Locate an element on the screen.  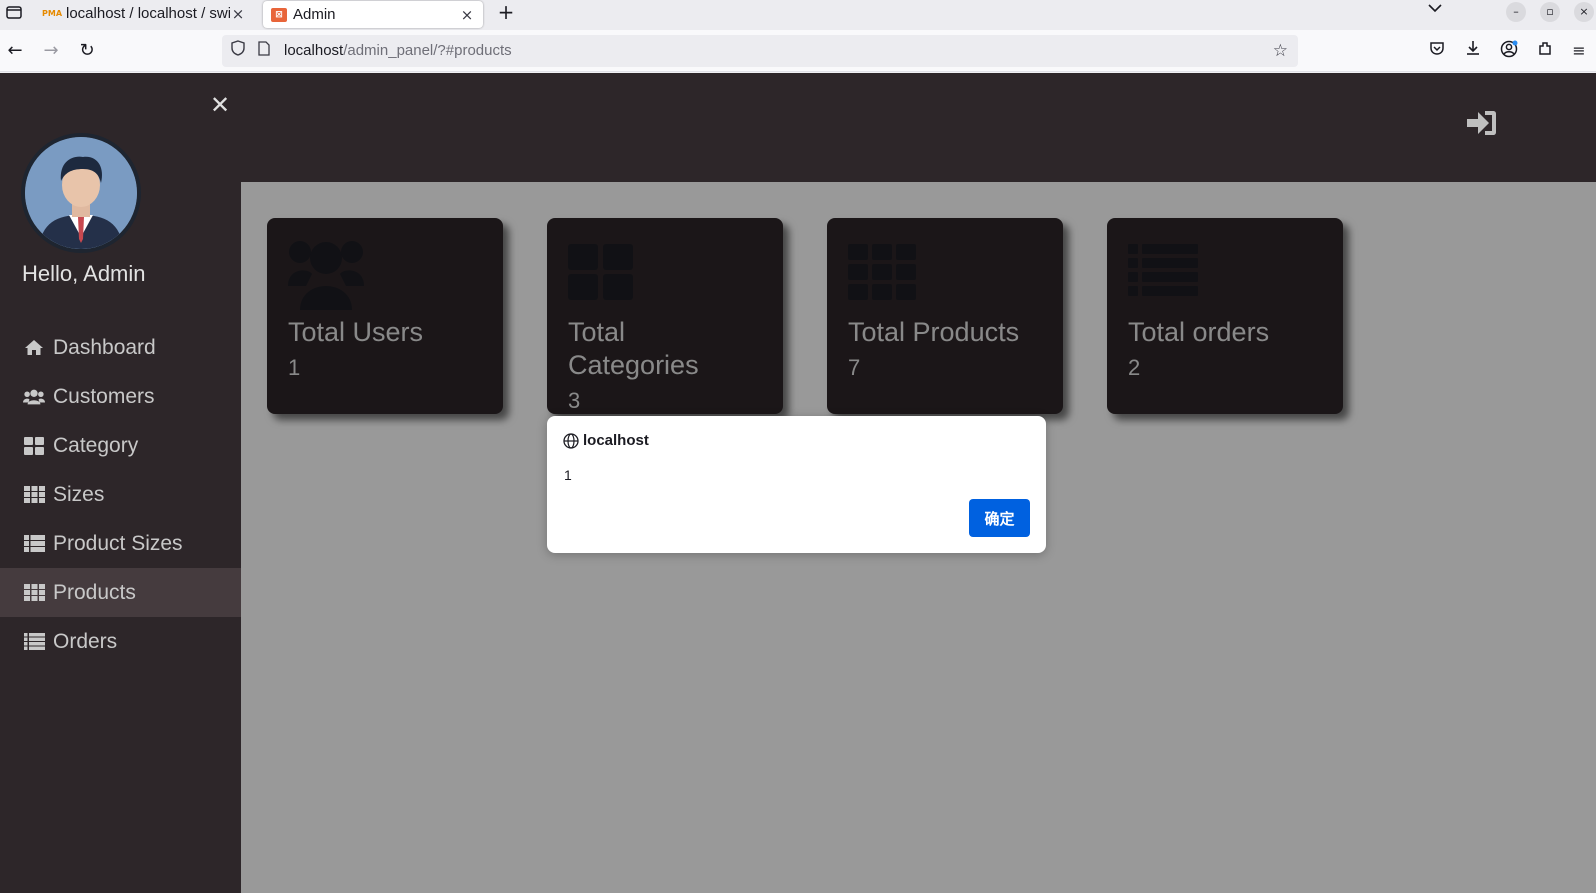
chevron-down-icon is located at coordinates (1435, 9).